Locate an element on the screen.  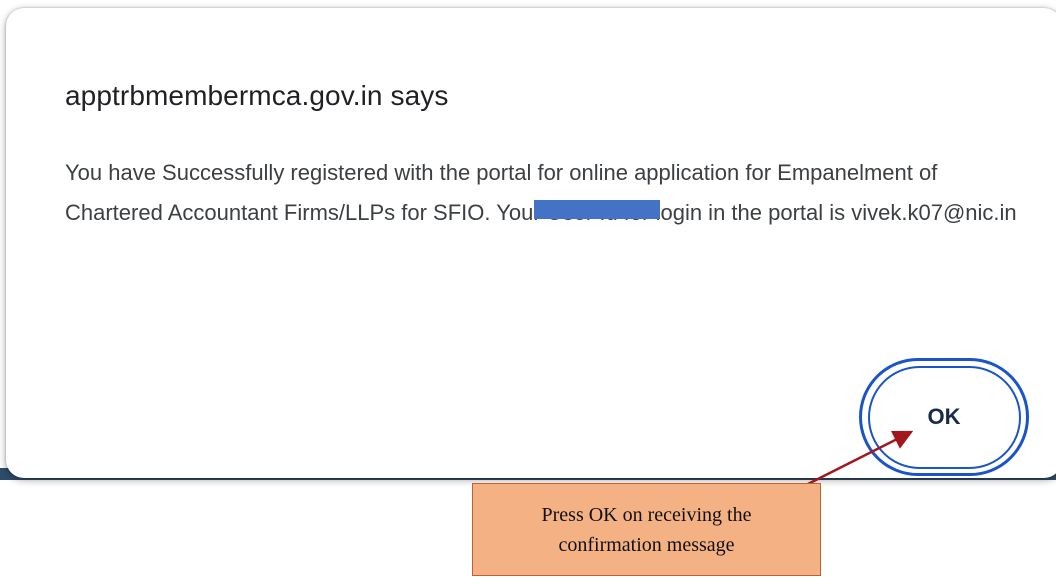
ok-button: OK is located at coordinates (944, 417).